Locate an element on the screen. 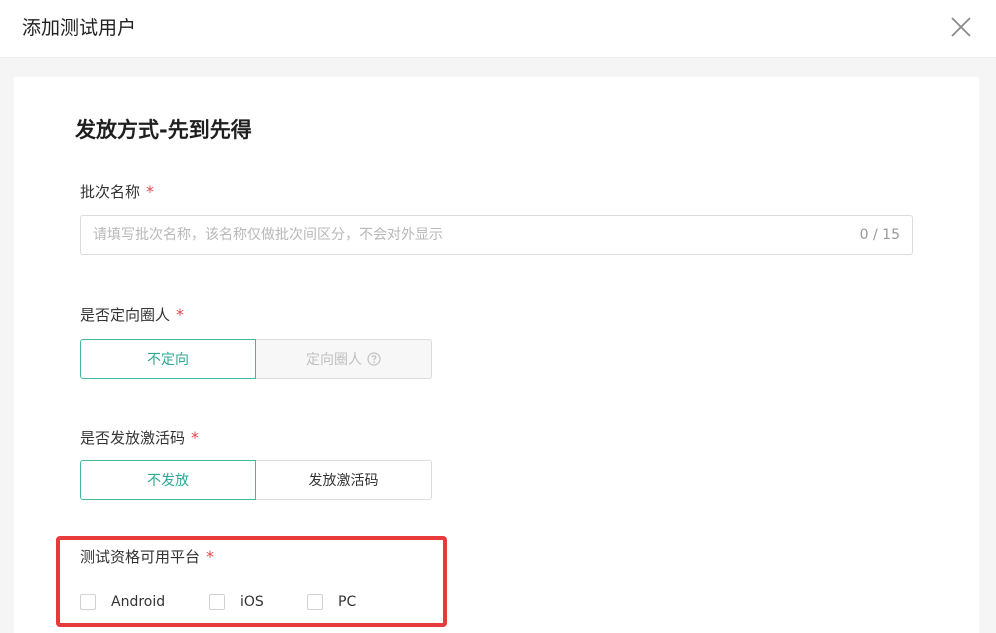  targeted-option: 定向圈人 is located at coordinates (344, 359).